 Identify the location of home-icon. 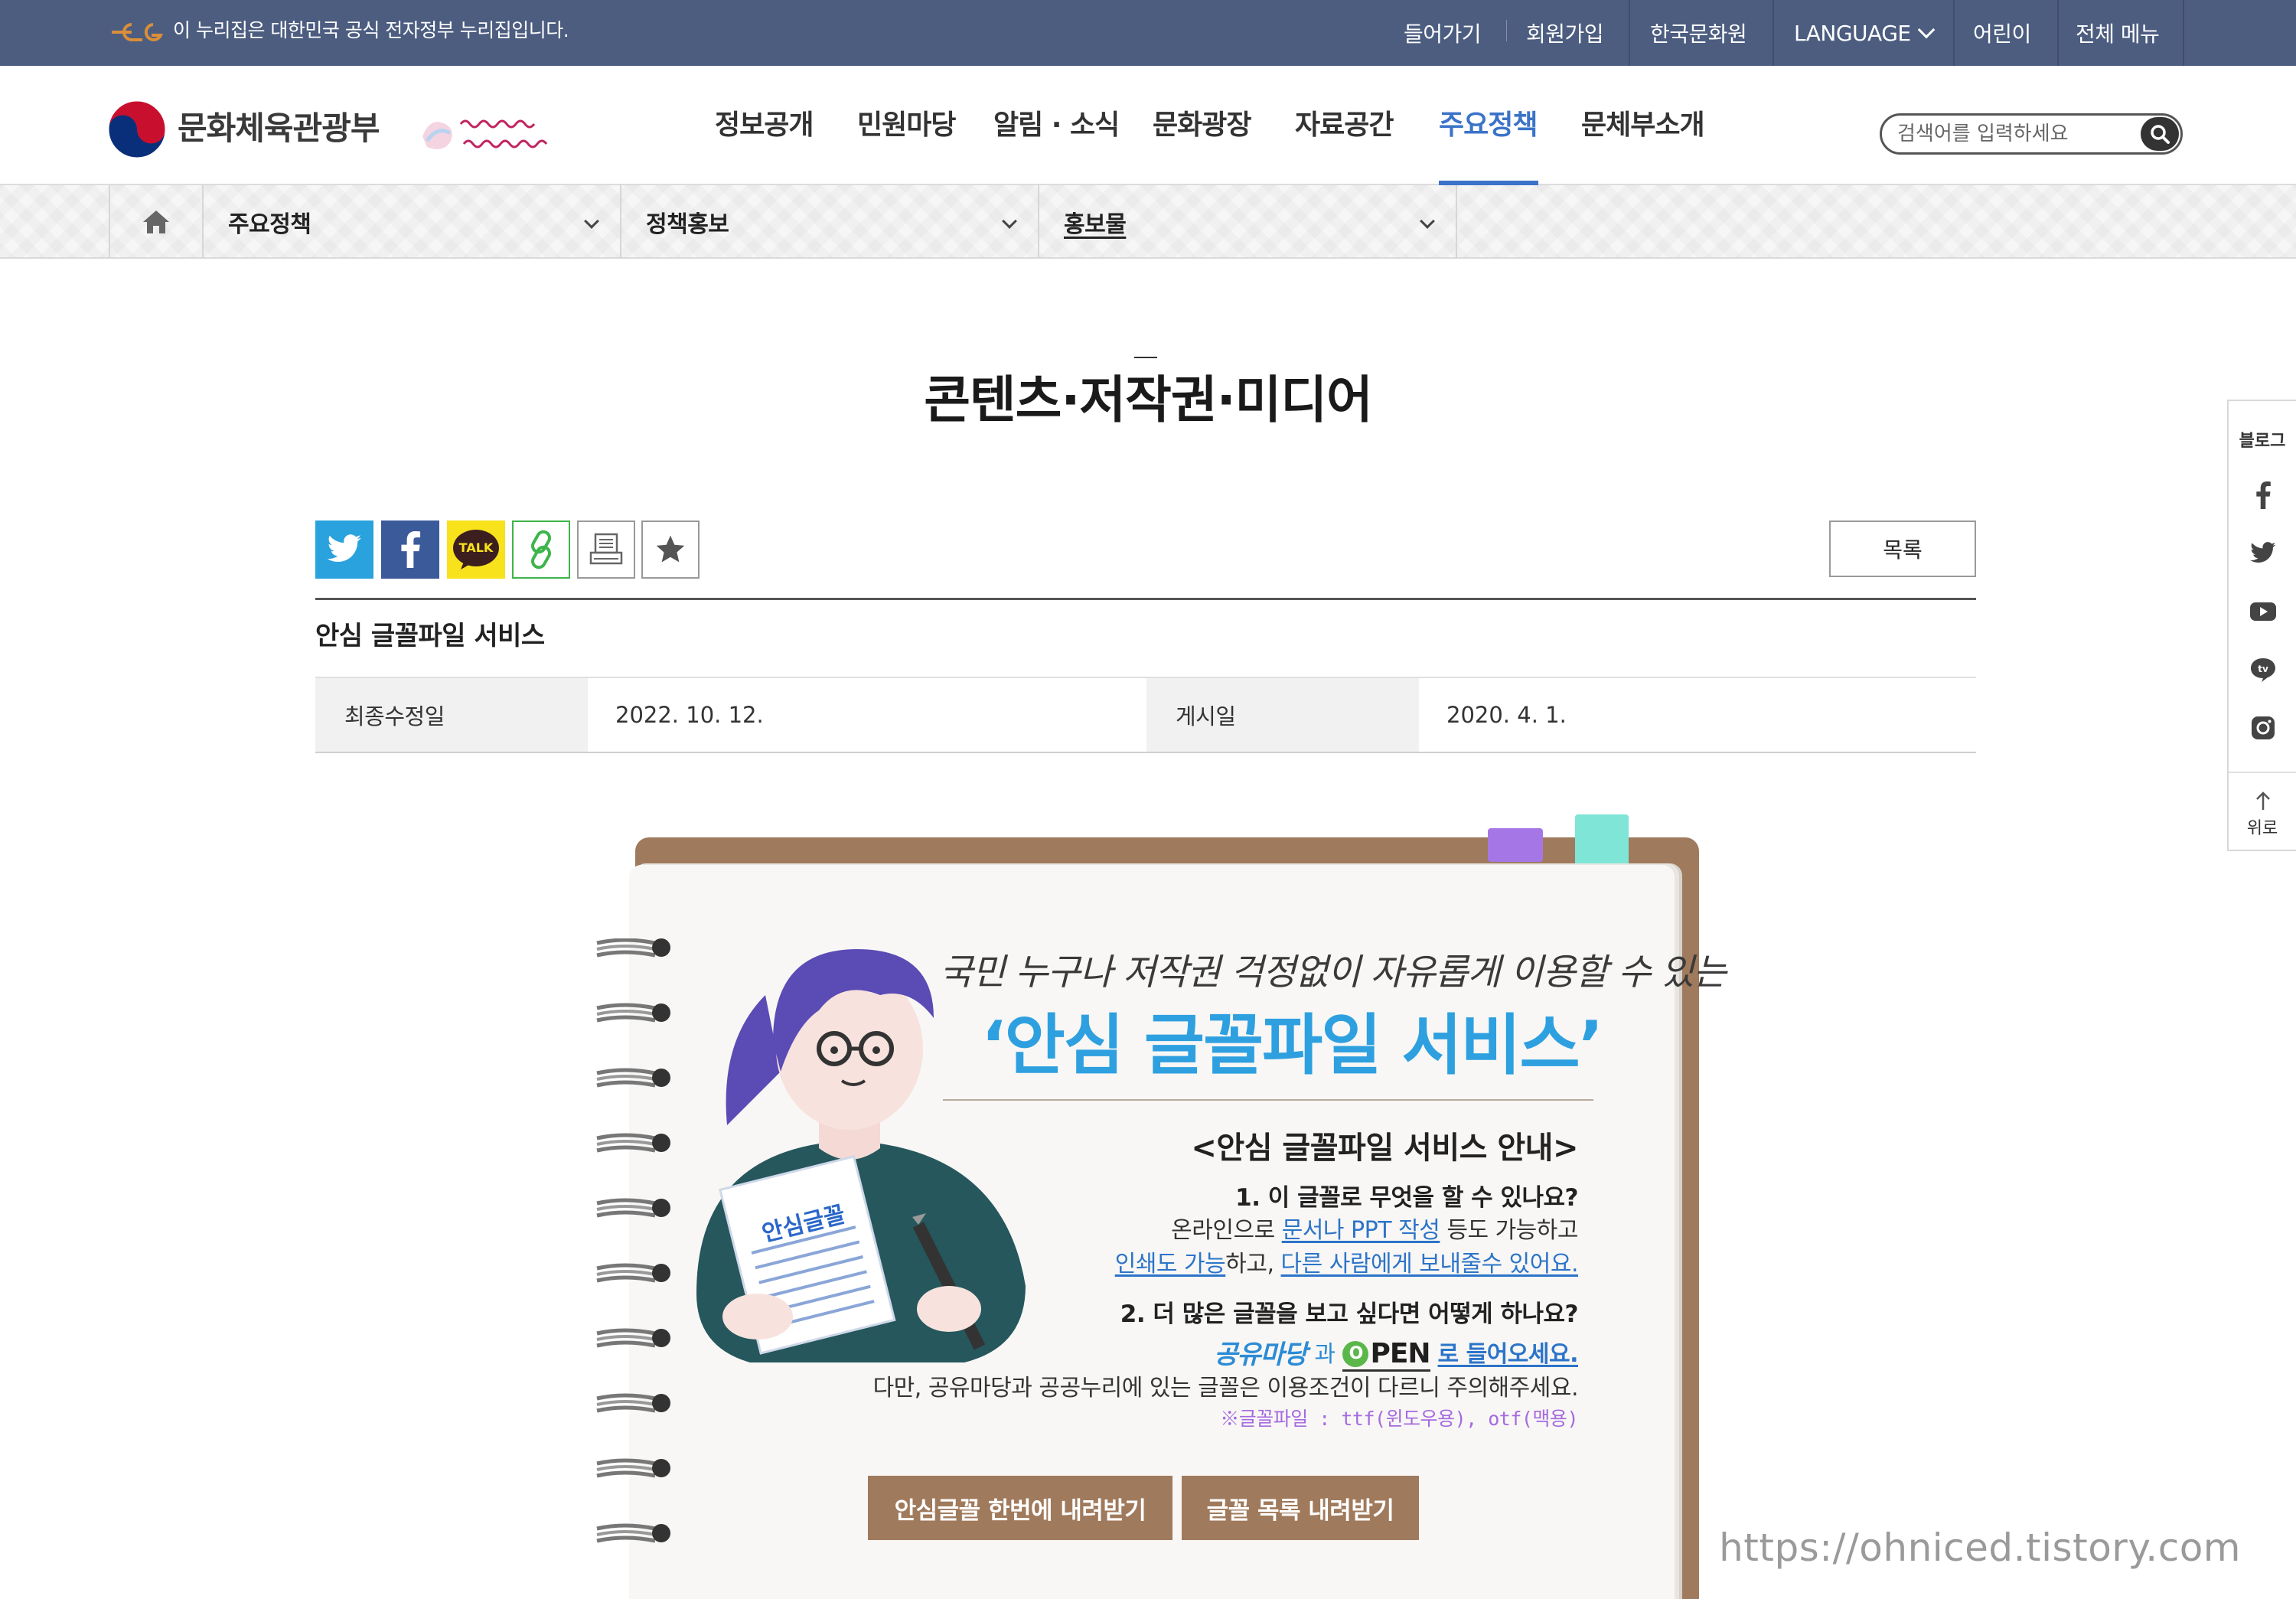
(156, 221).